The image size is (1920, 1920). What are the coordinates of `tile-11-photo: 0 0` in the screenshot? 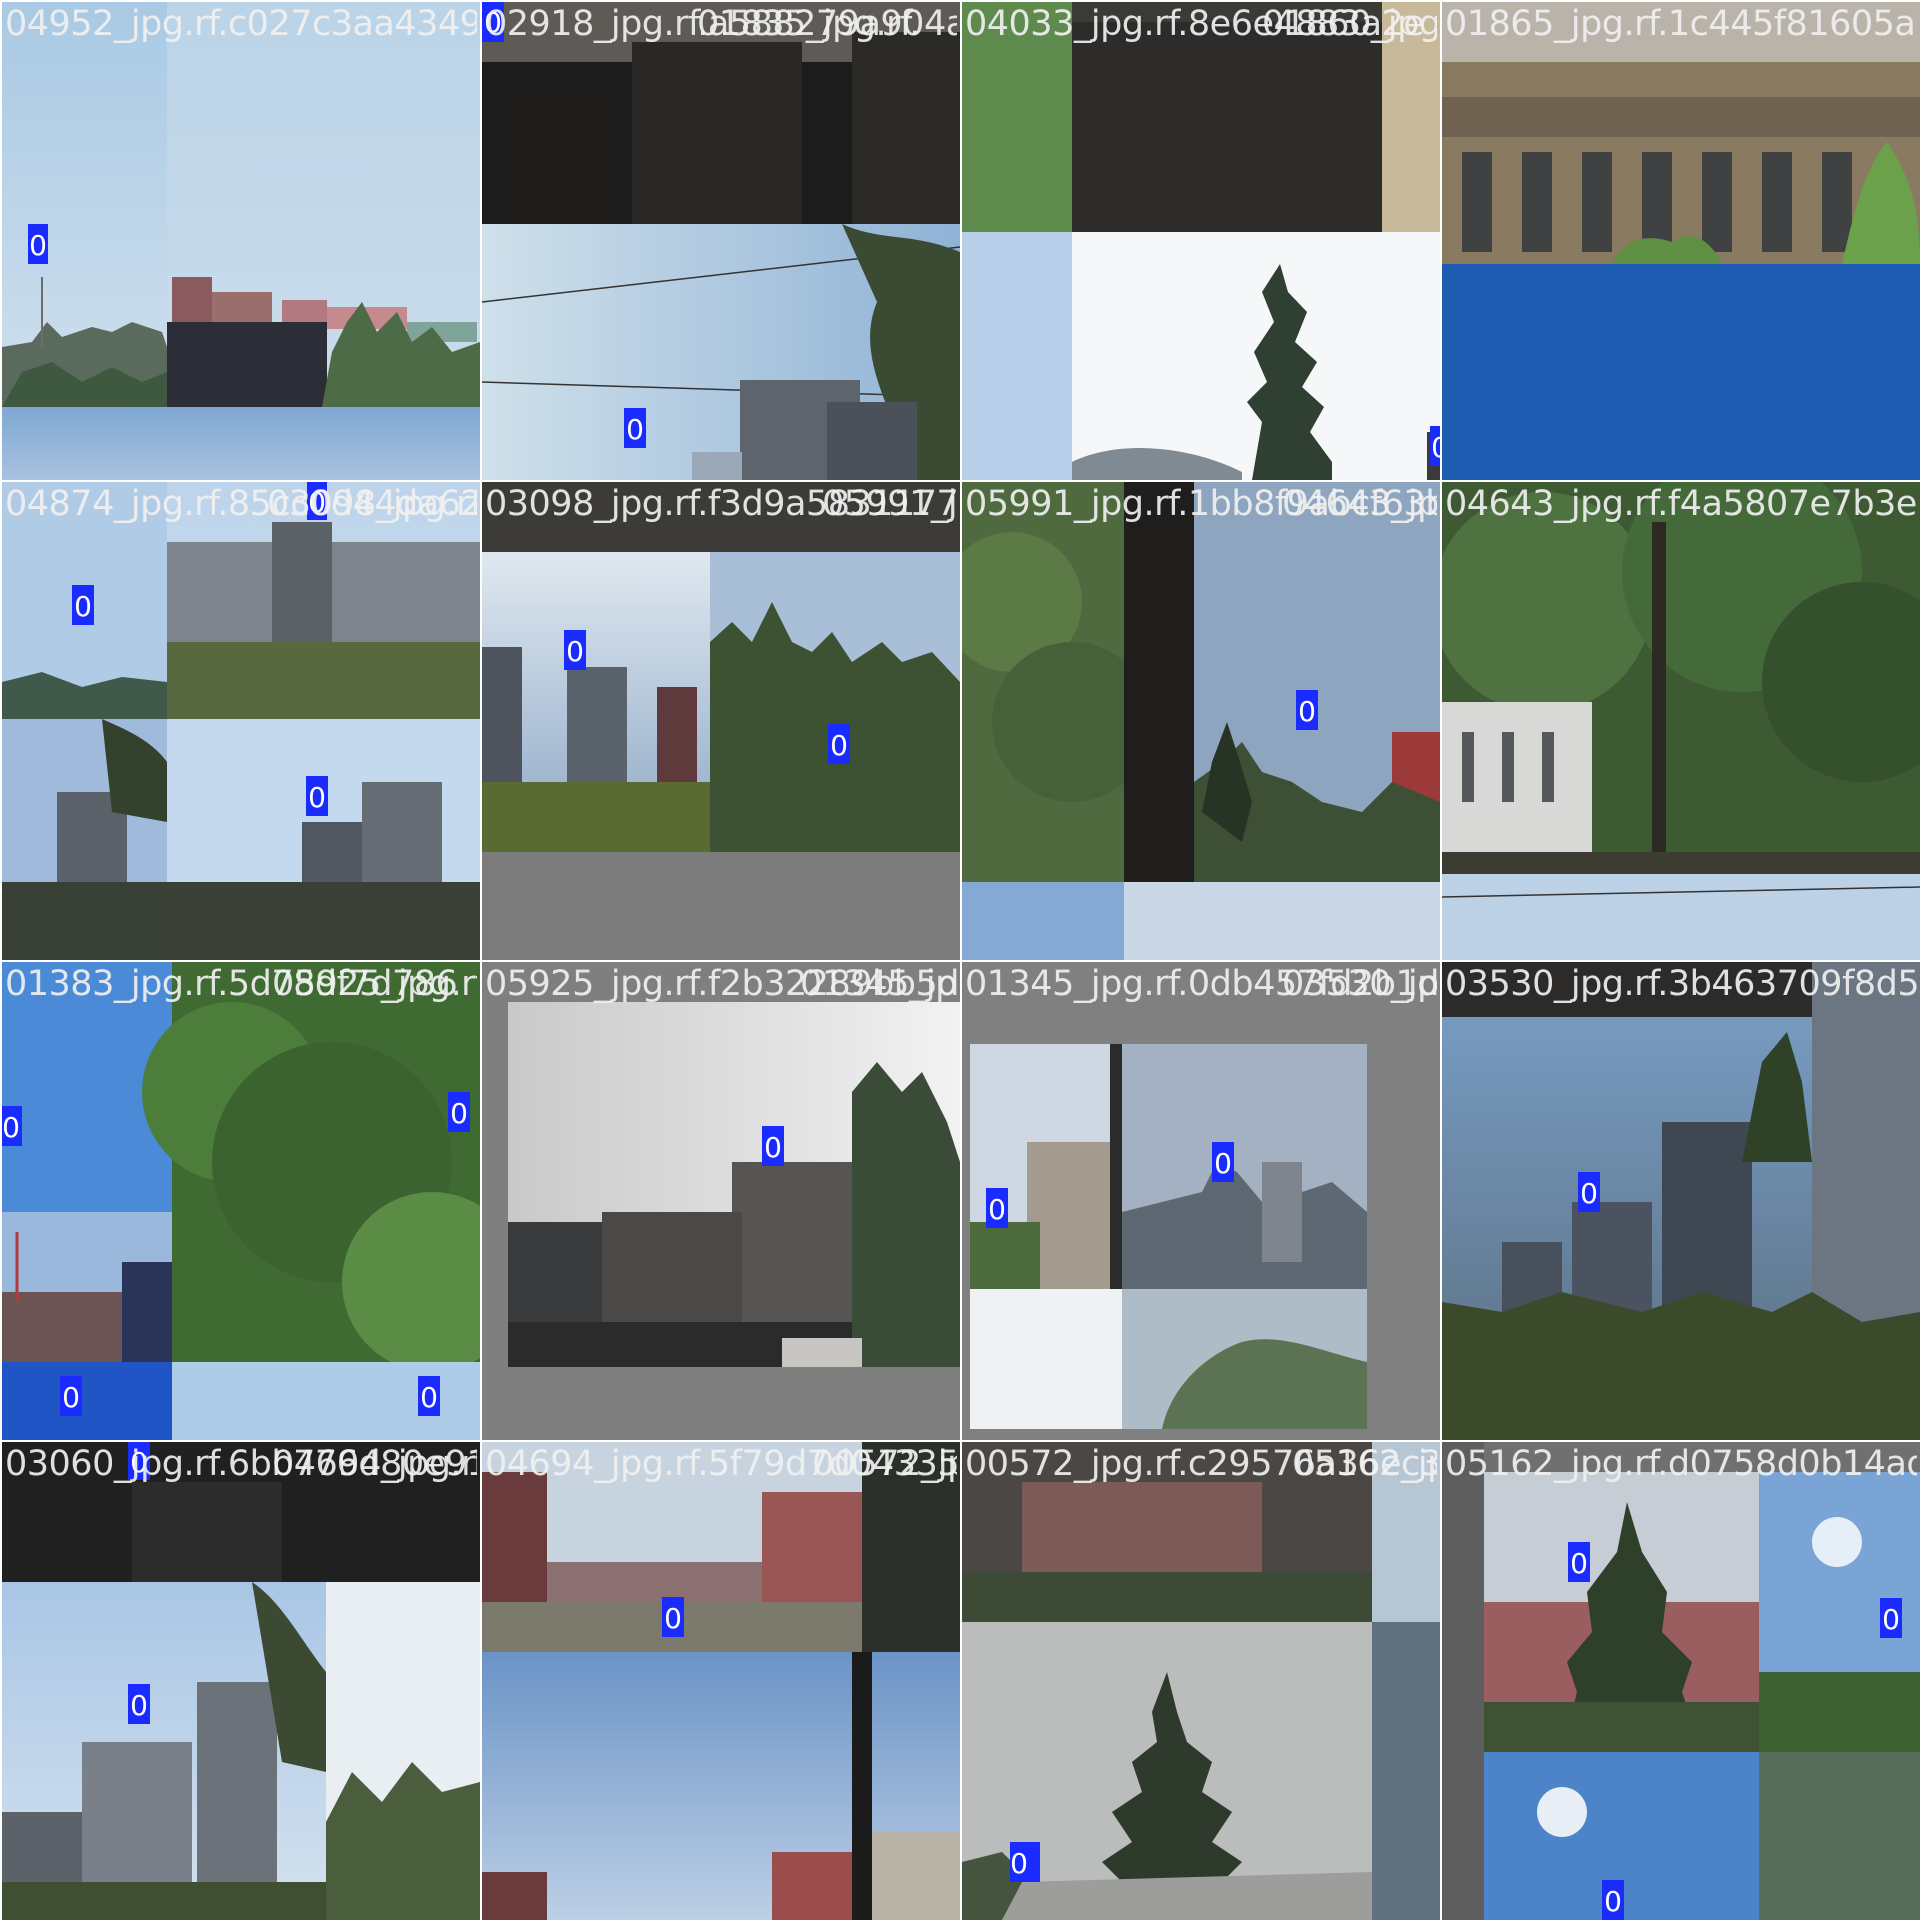 It's located at (1201, 1201).